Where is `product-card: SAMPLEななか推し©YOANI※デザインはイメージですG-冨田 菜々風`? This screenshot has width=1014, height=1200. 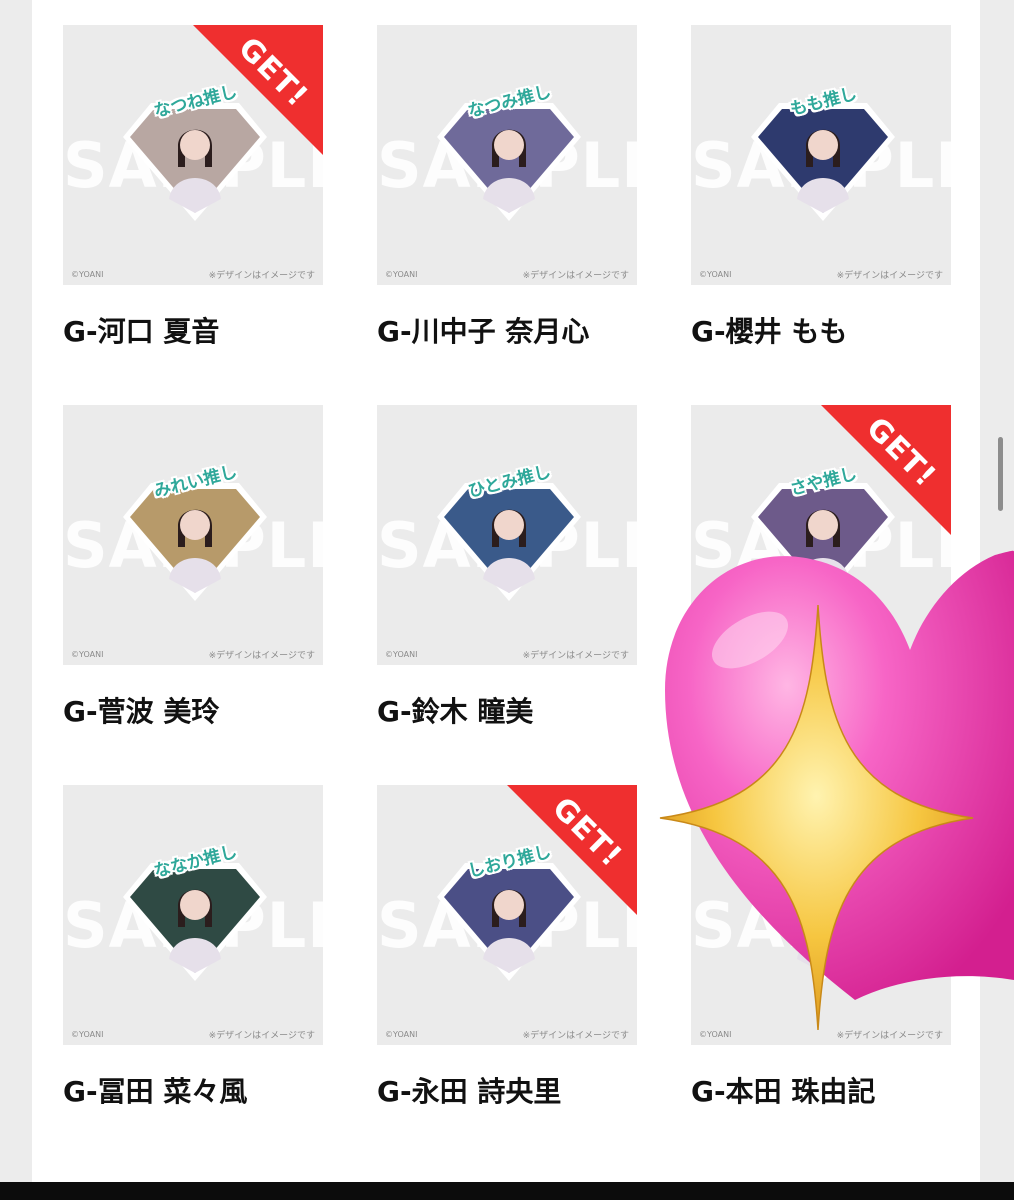
product-card: SAMPLEななか推し©YOANI※デザインはイメージですG-冨田 菜々風 is located at coordinates (193, 955).